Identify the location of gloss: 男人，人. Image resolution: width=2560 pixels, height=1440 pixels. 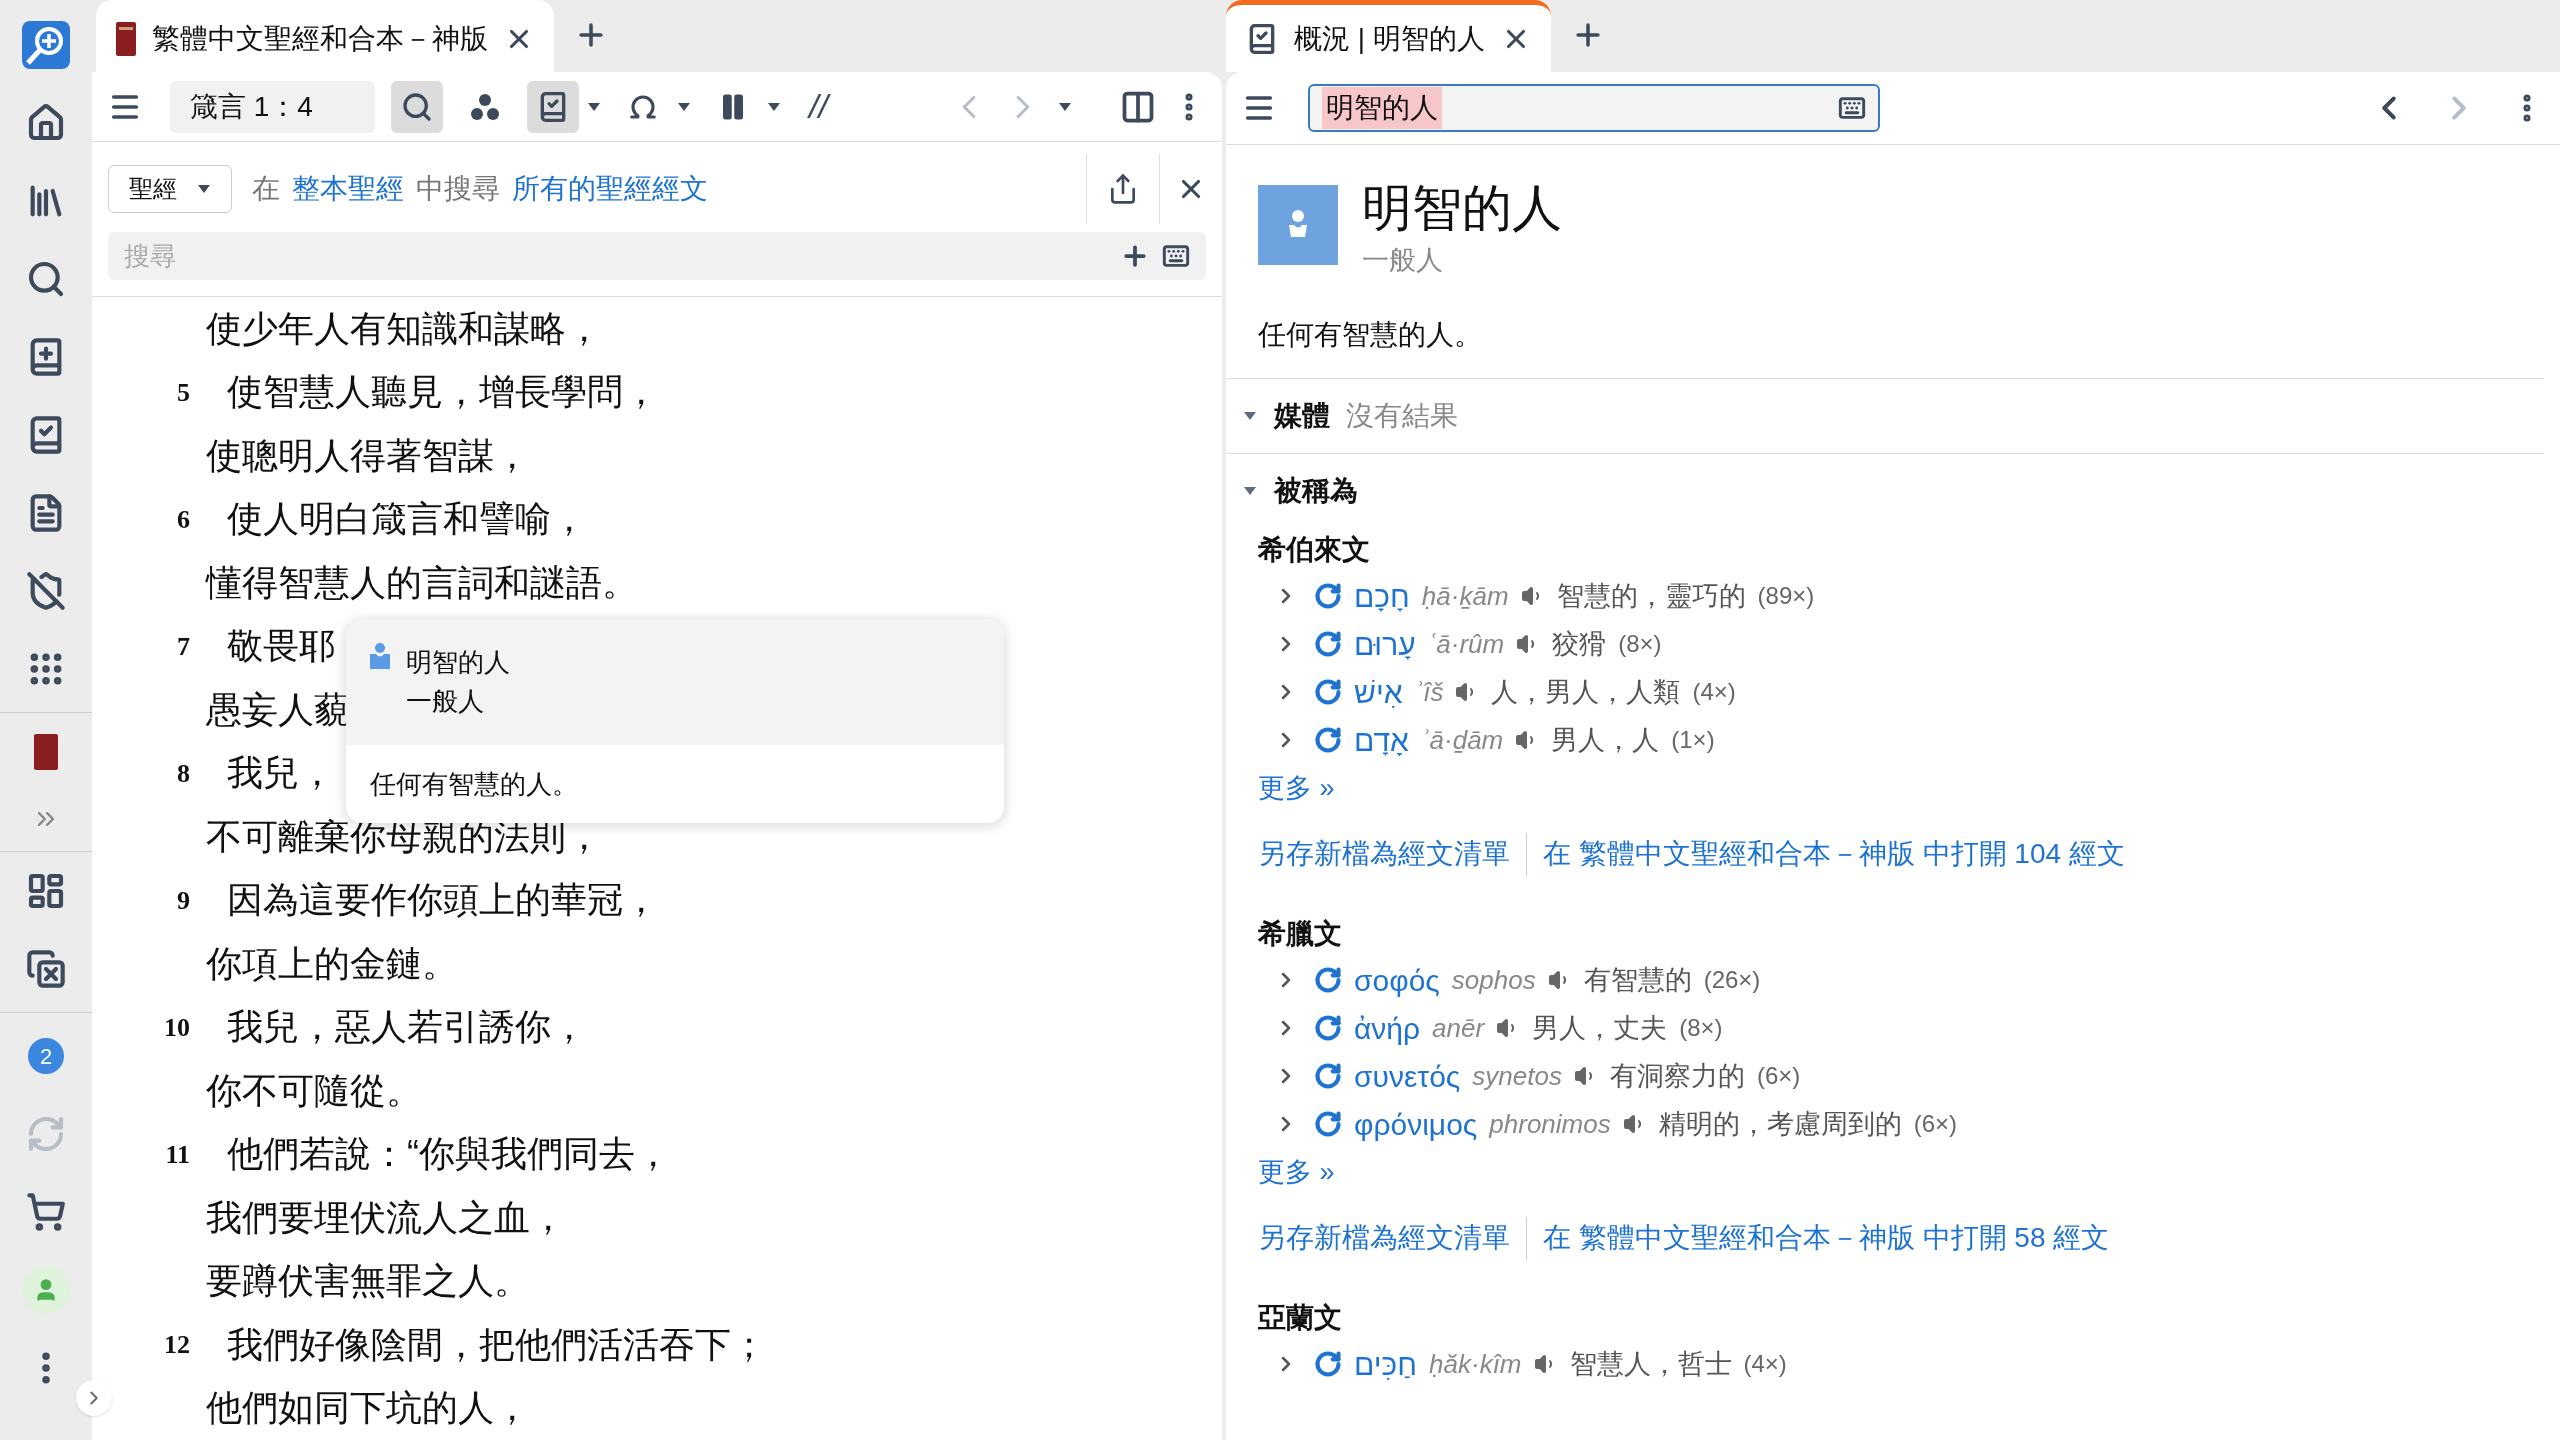
(1605, 740).